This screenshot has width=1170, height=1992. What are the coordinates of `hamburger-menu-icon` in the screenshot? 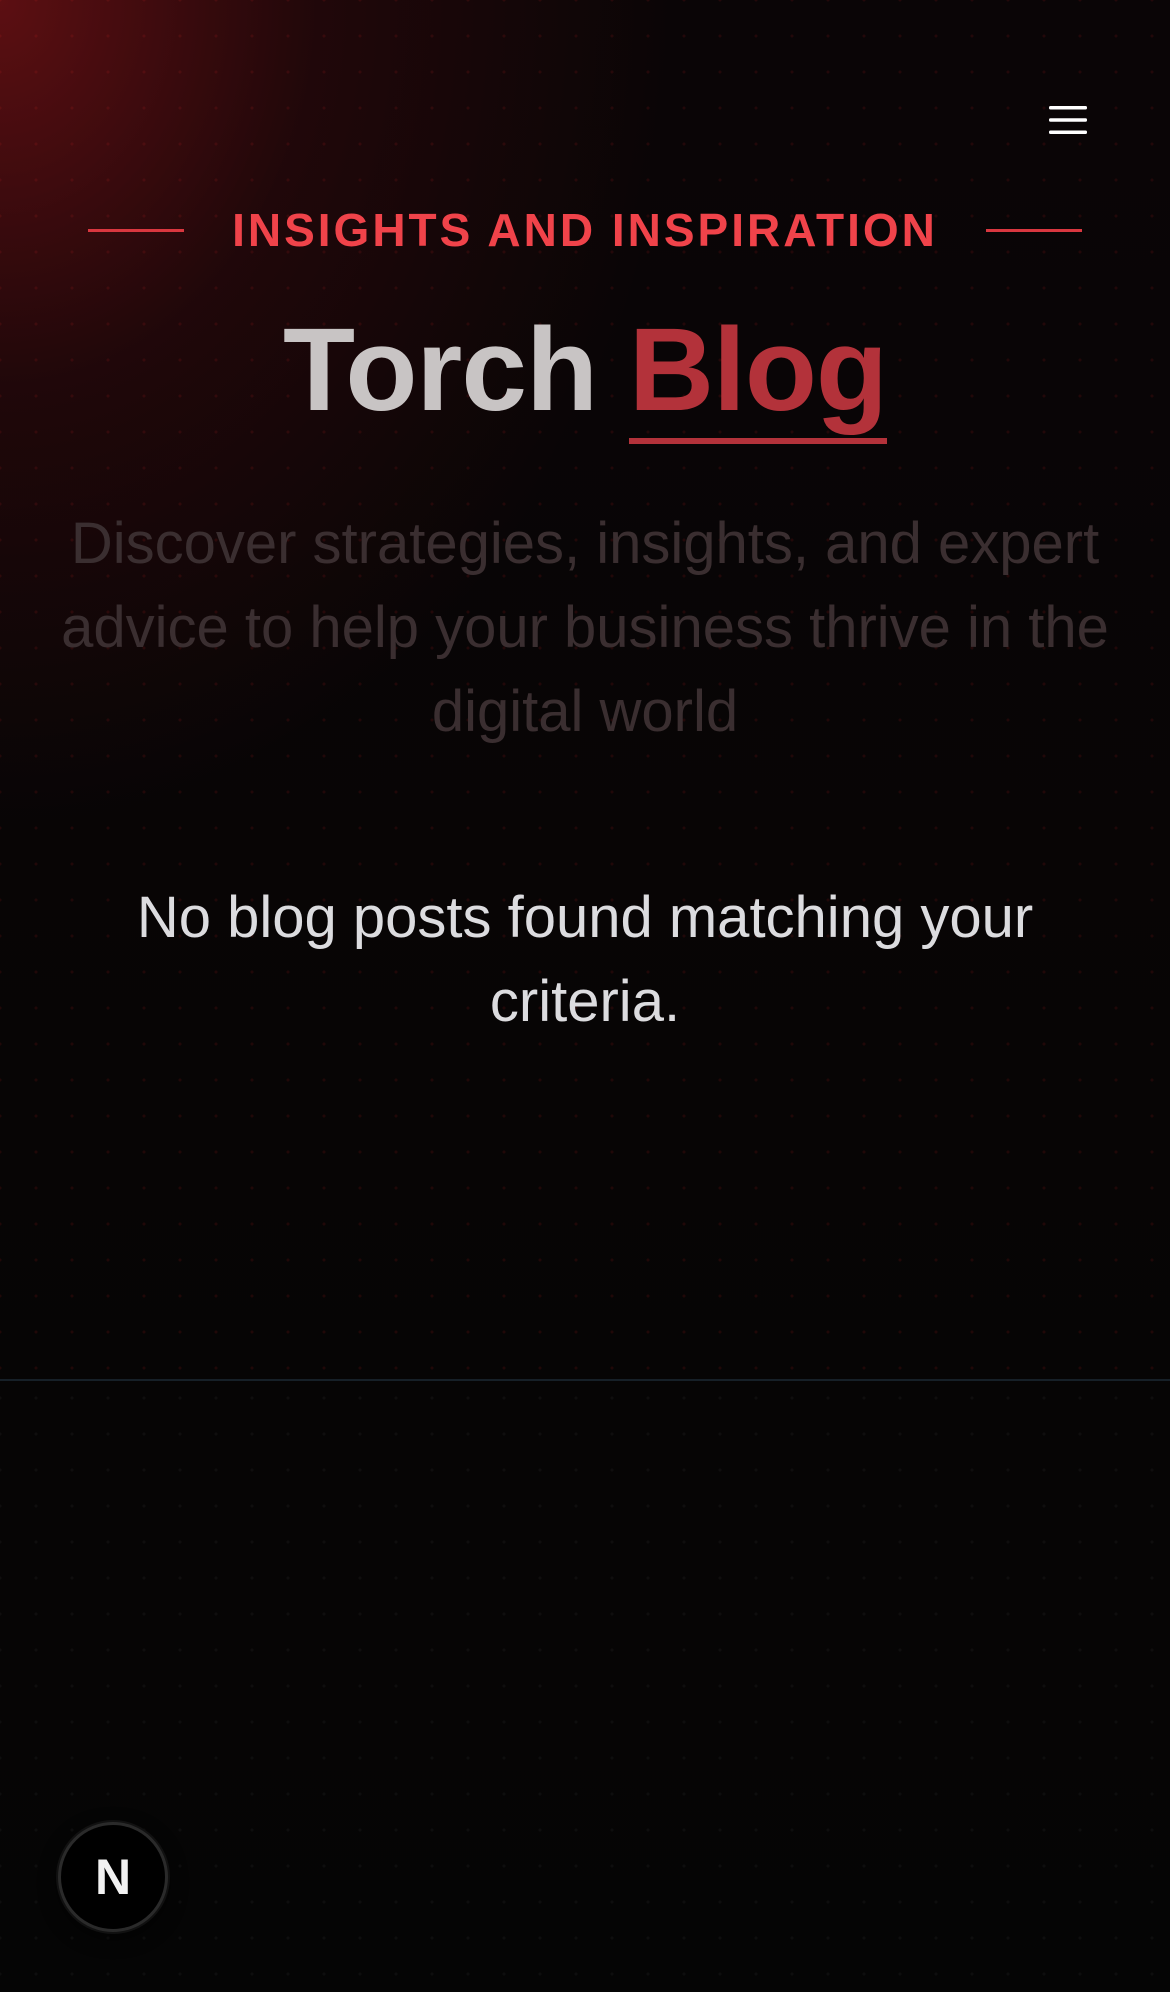 It's located at (1068, 120).